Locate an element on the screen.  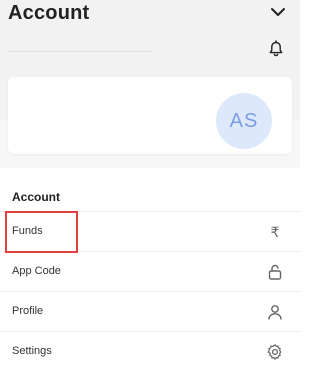
list-item-label: Settings is located at coordinates (32, 351).